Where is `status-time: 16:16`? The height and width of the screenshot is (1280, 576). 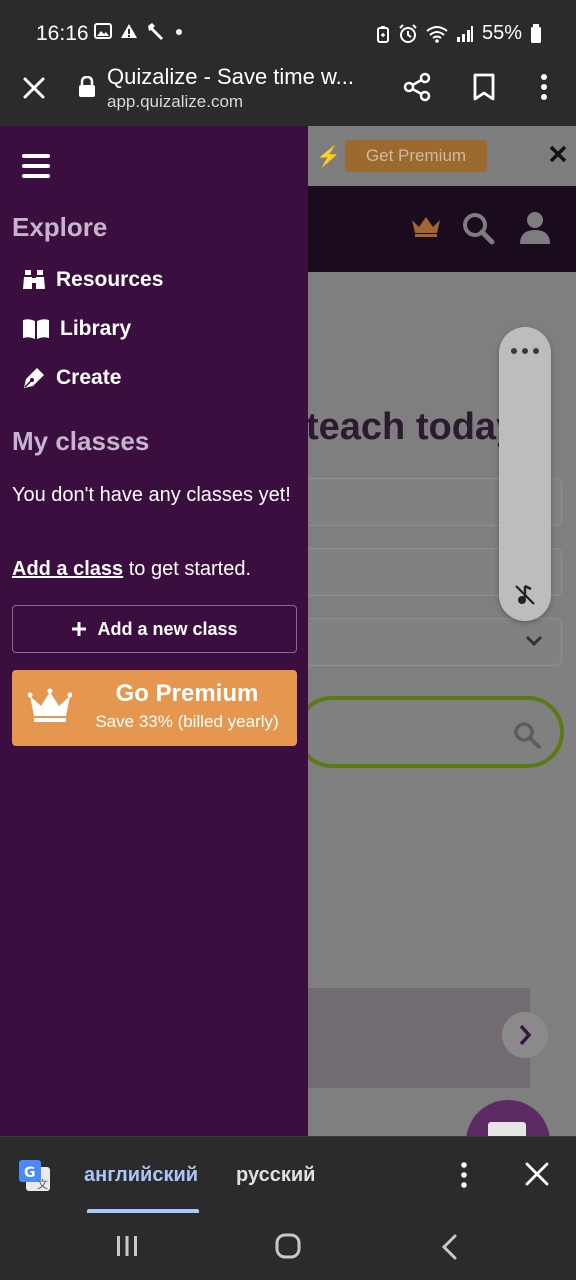 status-time: 16:16 is located at coordinates (62, 33).